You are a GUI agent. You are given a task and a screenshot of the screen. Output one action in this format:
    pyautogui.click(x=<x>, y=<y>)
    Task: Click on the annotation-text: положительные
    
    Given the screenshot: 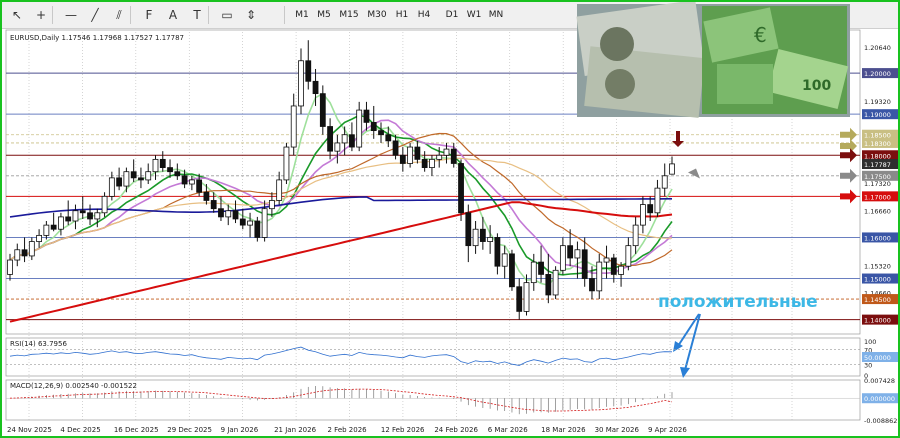 What is the action you would take?
    pyautogui.click(x=738, y=302)
    